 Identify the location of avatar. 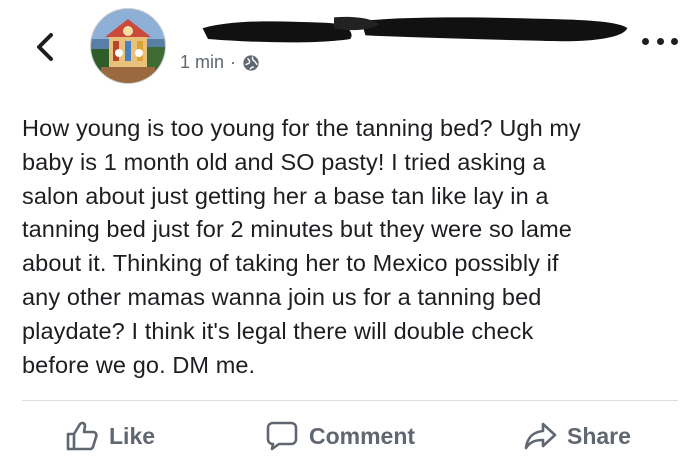
(128, 46).